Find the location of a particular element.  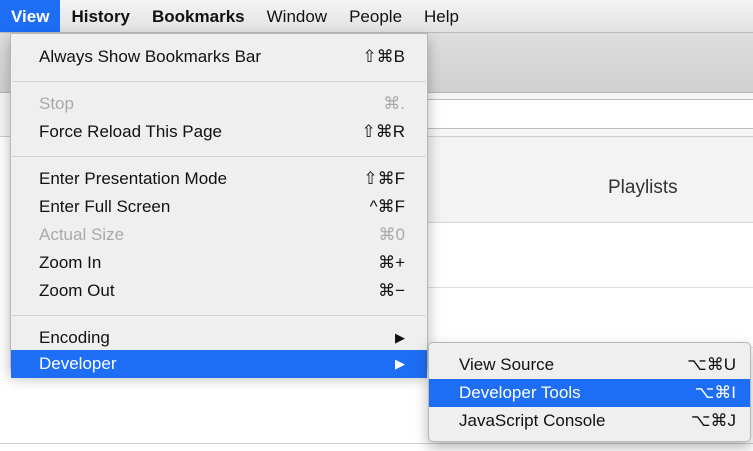

menu-item-actual-size: Actual Size ⌘0 is located at coordinates (219, 235).